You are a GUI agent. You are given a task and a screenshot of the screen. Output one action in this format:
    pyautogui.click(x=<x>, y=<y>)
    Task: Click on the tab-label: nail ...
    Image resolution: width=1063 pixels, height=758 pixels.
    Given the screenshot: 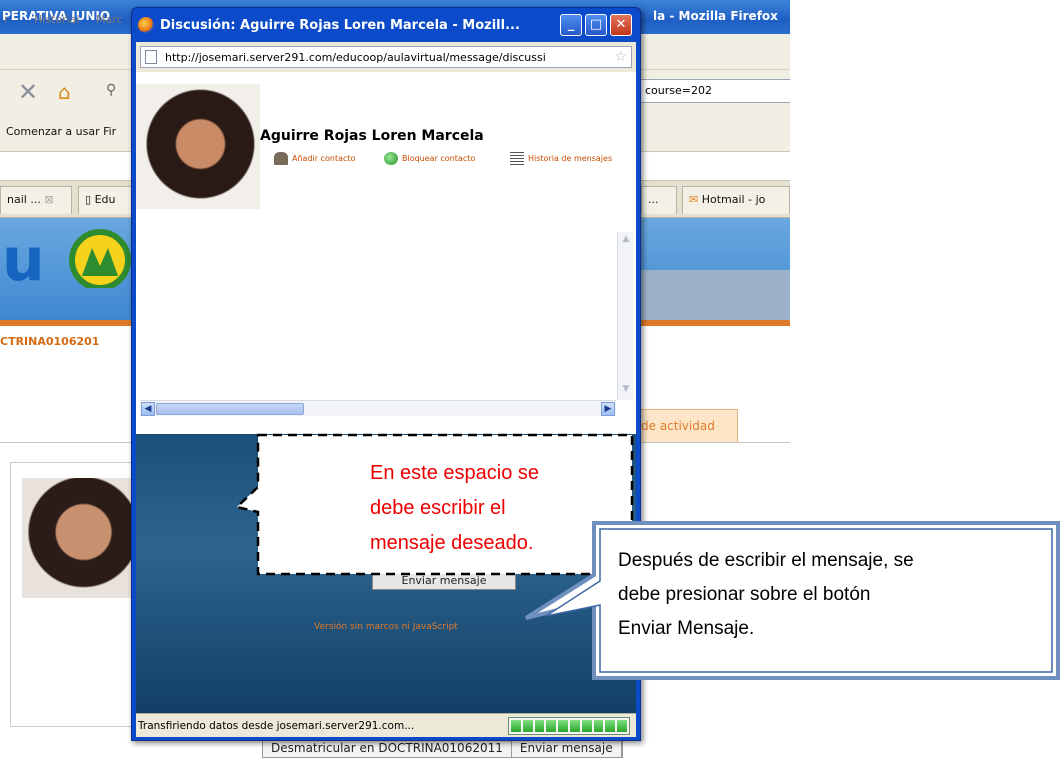 What is the action you would take?
    pyautogui.click(x=24, y=199)
    